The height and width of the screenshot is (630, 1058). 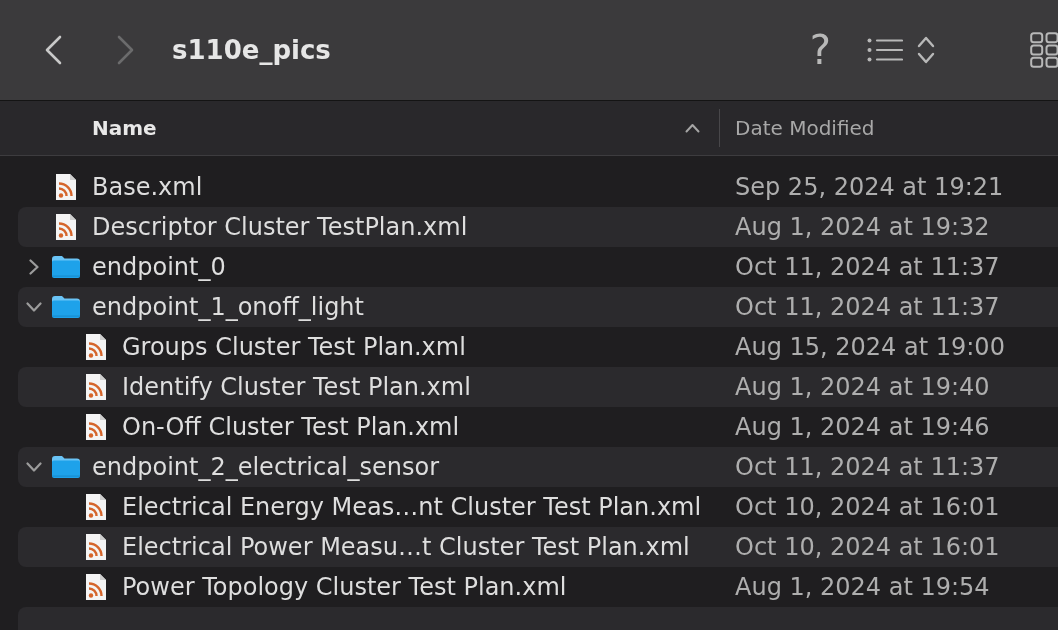 What do you see at coordinates (926, 50) in the screenshot?
I see `up-down-chevron-icon` at bounding box center [926, 50].